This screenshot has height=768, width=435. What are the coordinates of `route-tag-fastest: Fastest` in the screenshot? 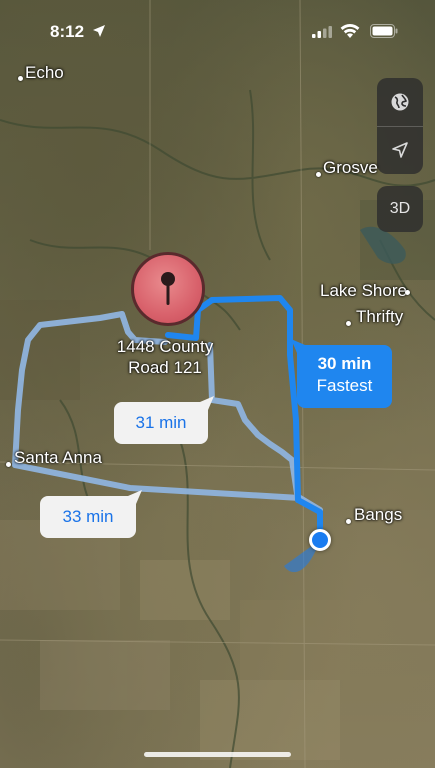 It's located at (344, 385).